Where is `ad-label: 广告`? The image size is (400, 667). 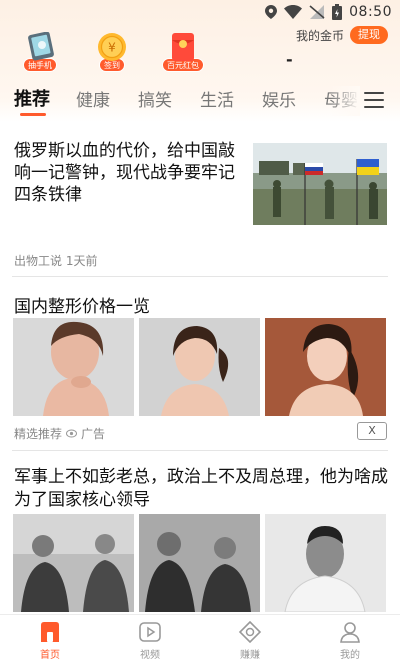
ad-label: 广告 is located at coordinates (93, 434).